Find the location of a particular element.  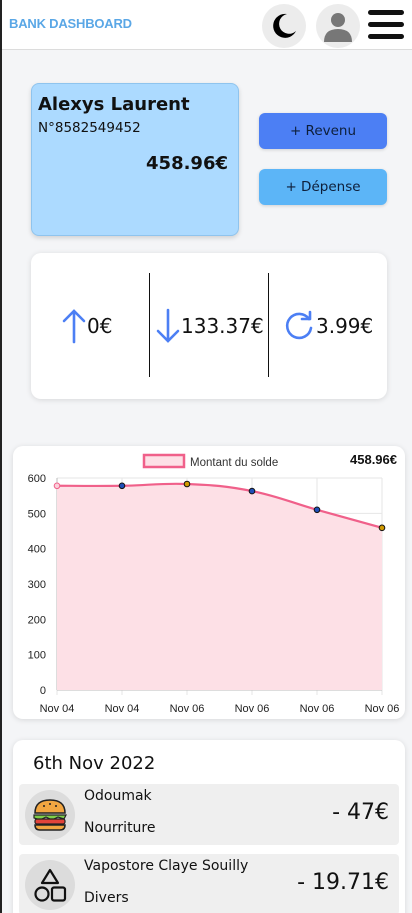

transaction-row: Odoumak Nourriture - 47€ is located at coordinates (209, 814).